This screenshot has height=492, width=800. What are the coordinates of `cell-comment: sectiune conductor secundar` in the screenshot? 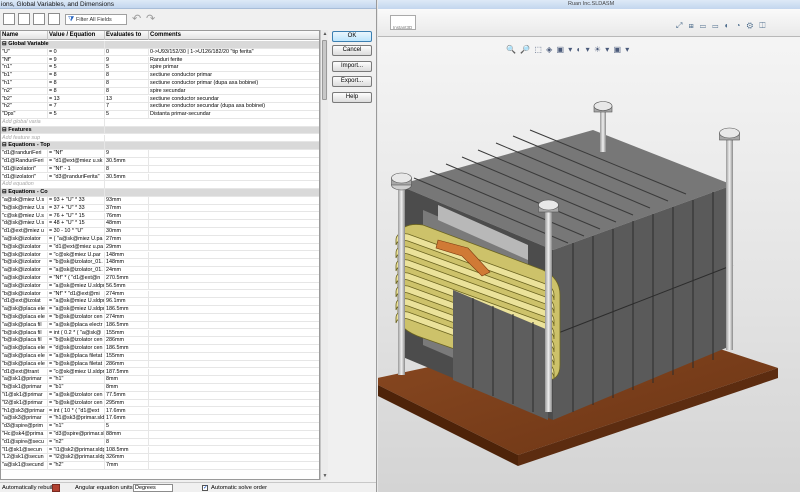 It's located at (234, 100).